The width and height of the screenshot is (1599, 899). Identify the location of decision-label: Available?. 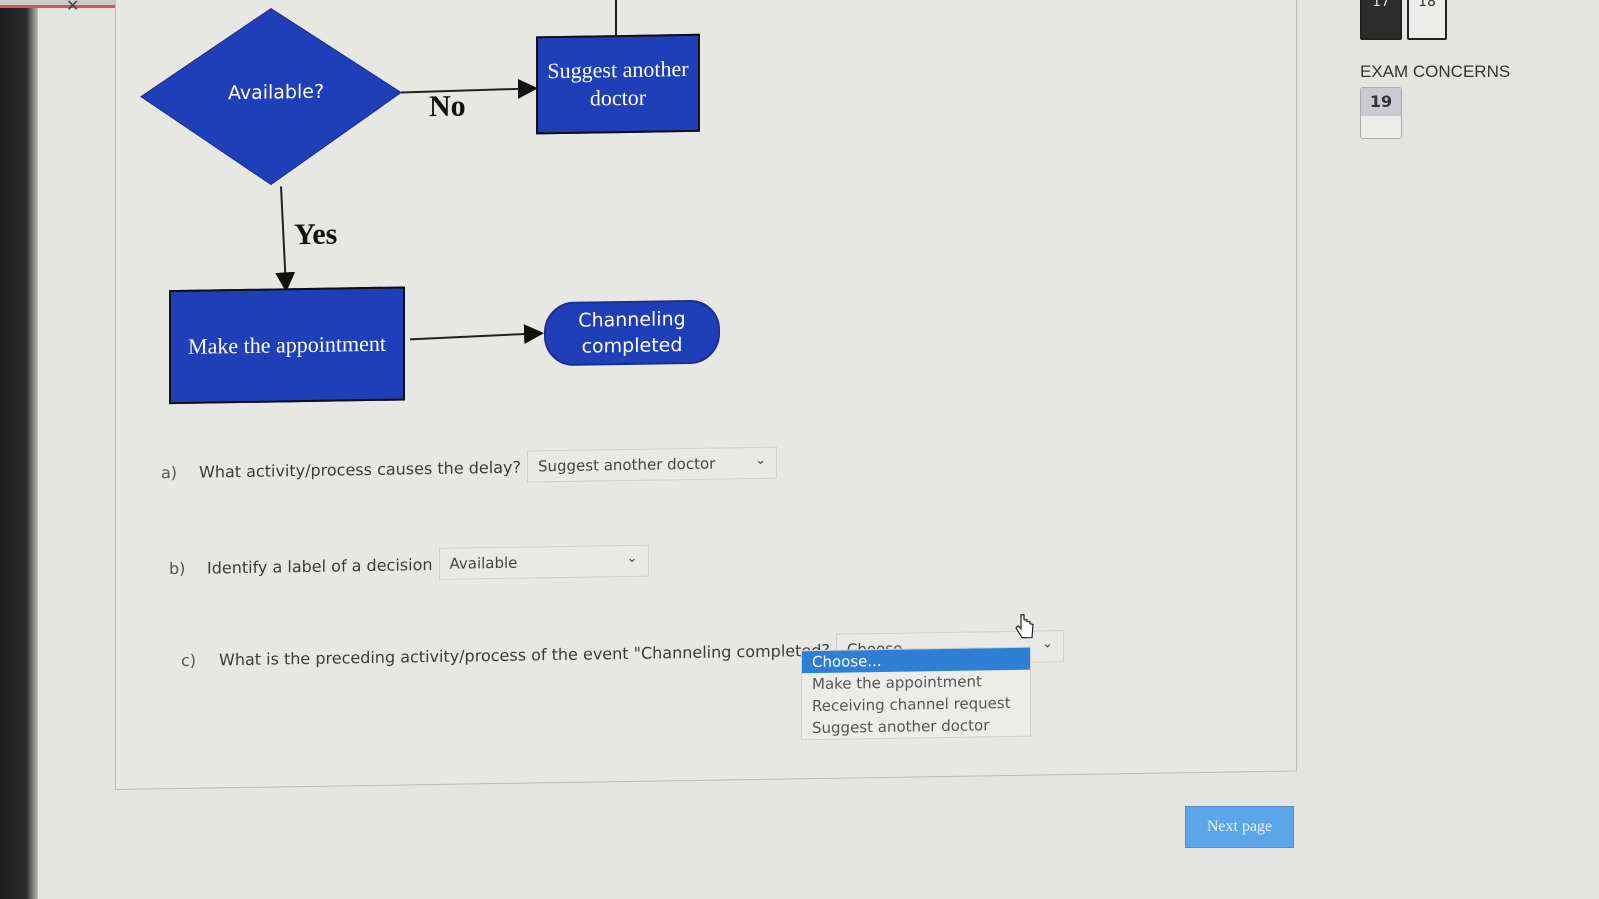
(276, 92).